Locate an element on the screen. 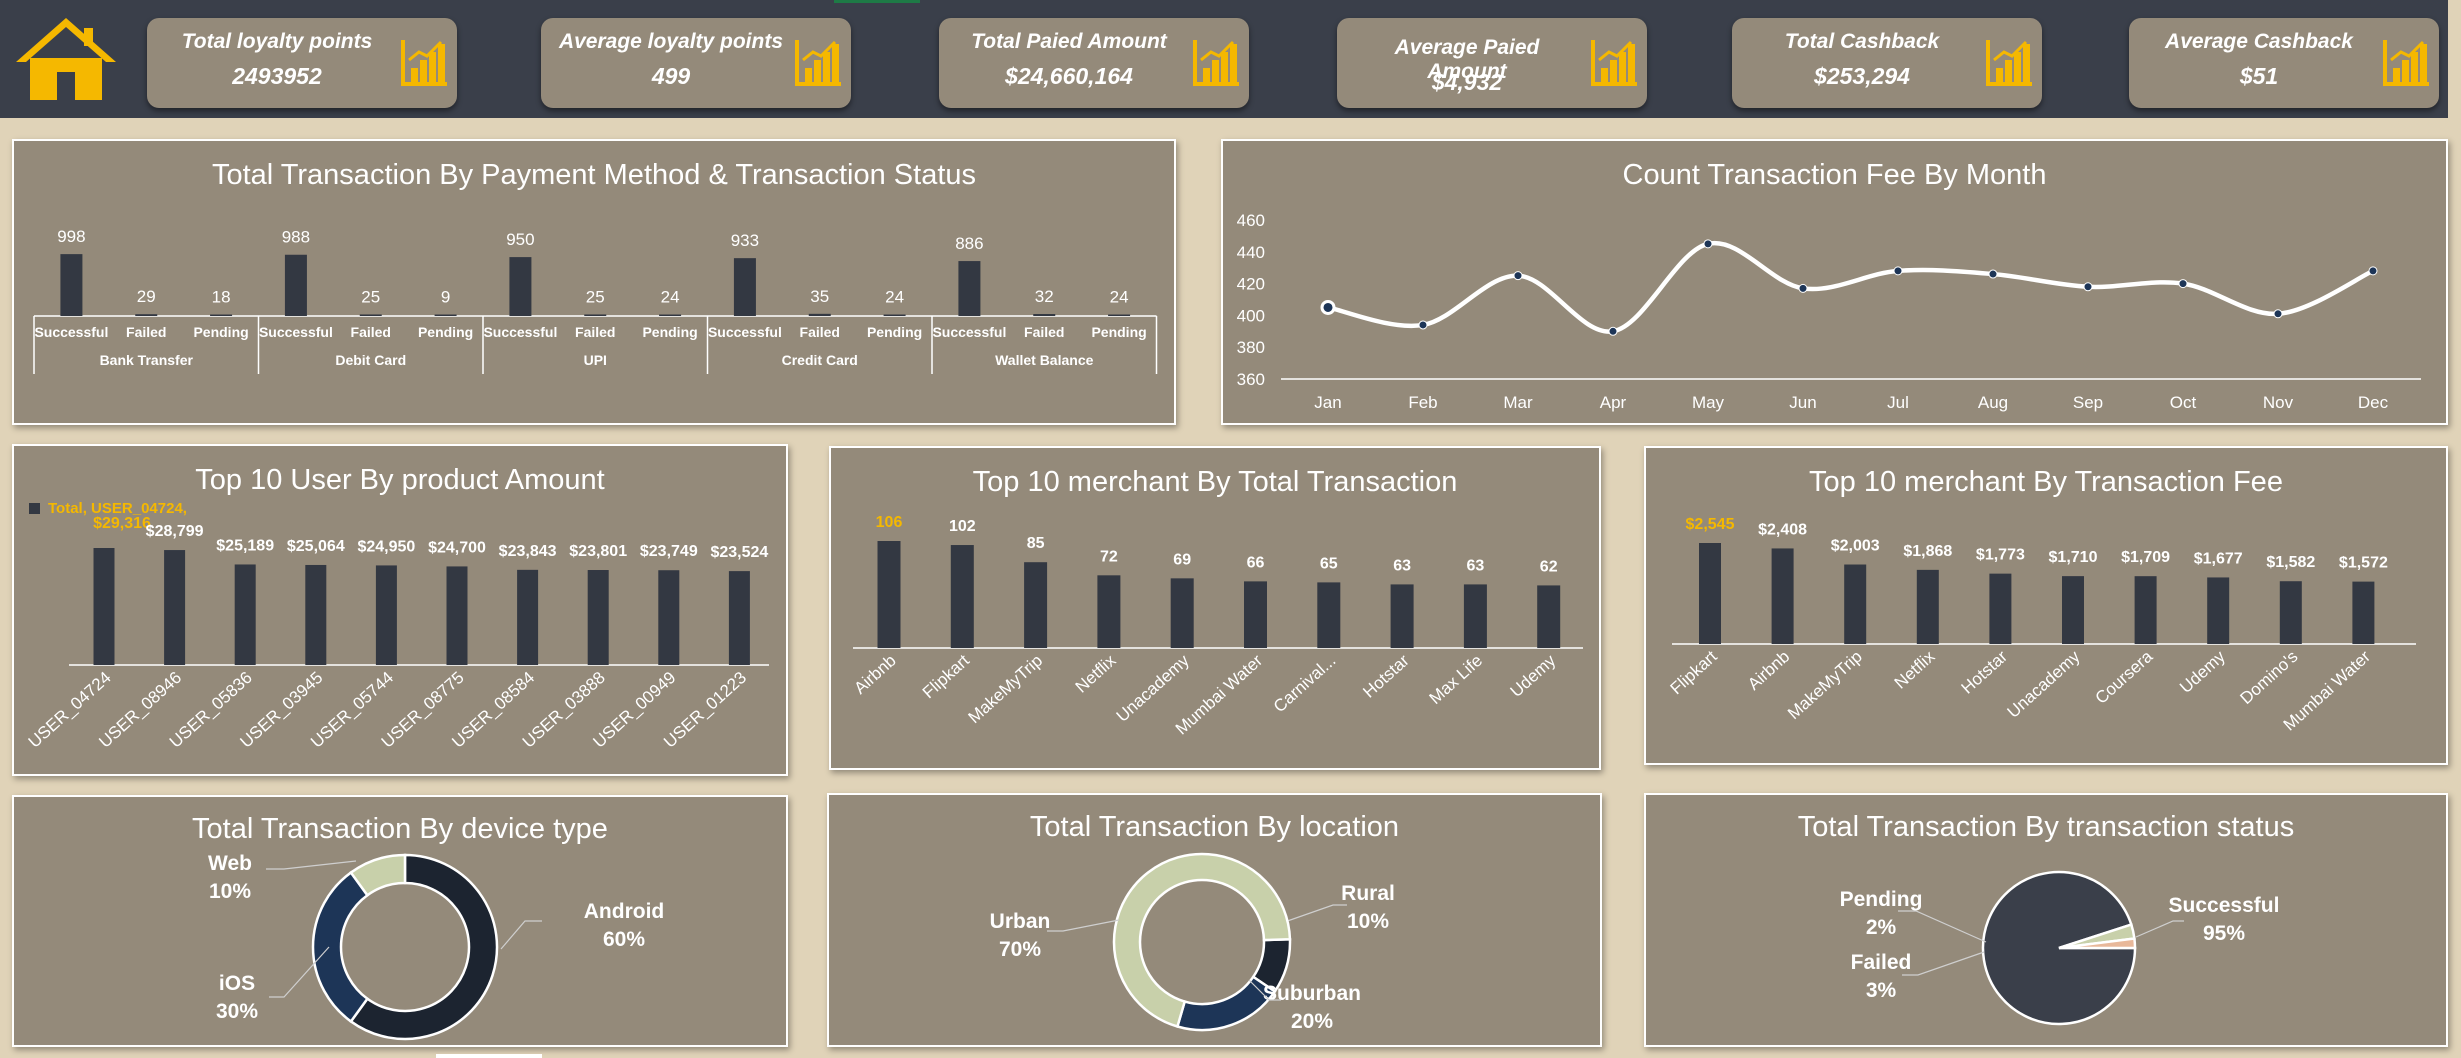  category-label: Successful is located at coordinates (520, 332).